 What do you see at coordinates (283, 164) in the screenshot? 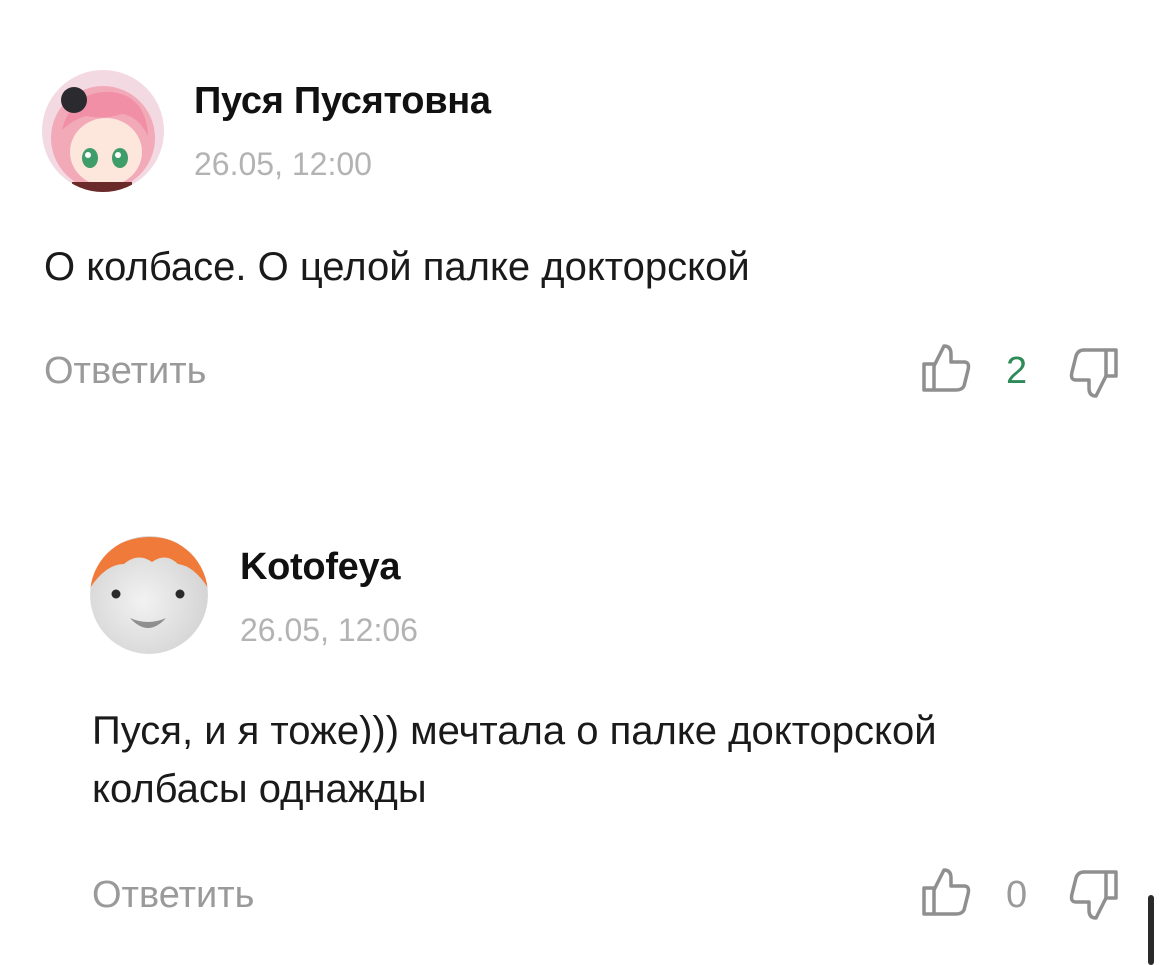
I see `comment-timestamp: 26.05, 12:00` at bounding box center [283, 164].